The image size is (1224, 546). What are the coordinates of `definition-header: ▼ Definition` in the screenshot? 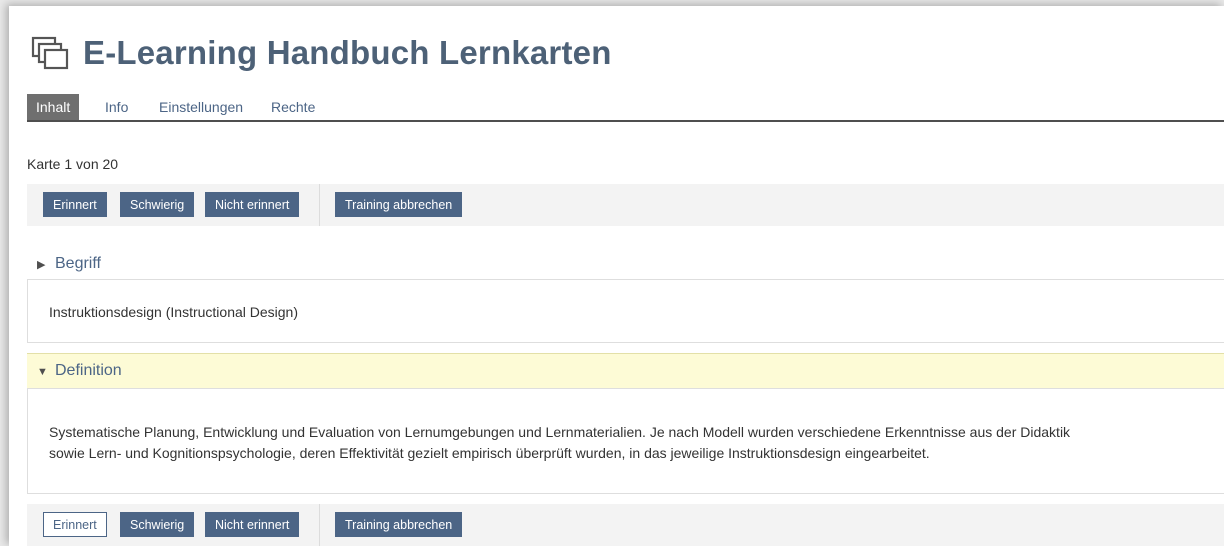 It's located at (625, 371).